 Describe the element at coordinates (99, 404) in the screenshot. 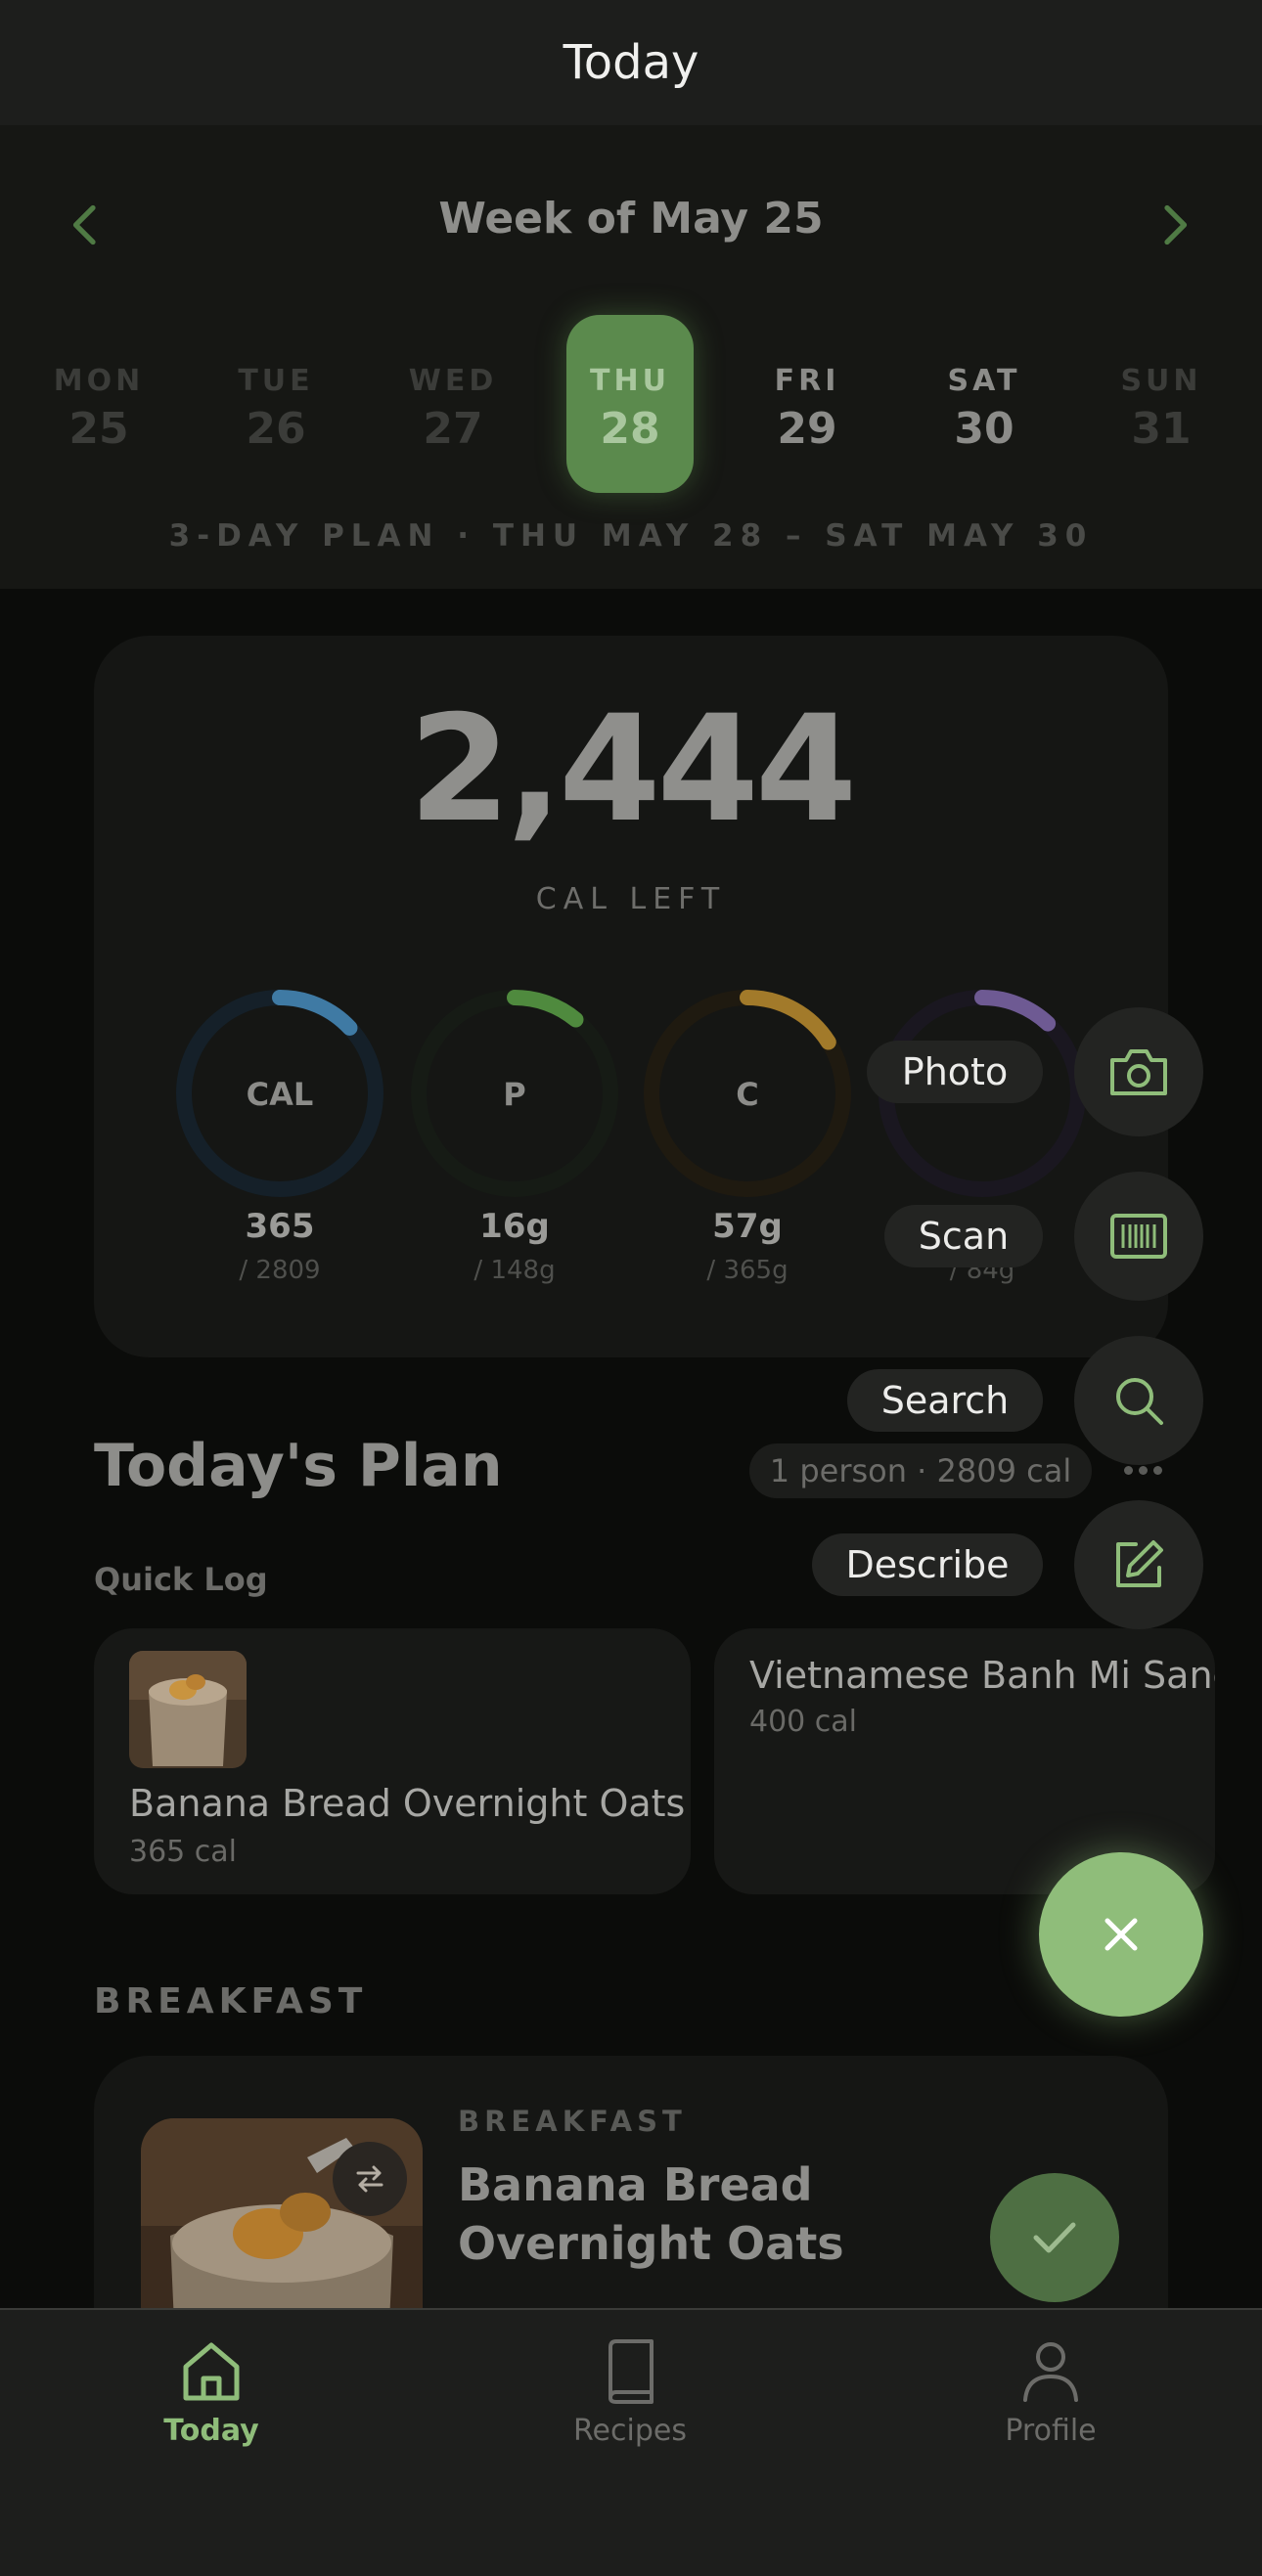

I see `day-mon: MON 25` at that location.